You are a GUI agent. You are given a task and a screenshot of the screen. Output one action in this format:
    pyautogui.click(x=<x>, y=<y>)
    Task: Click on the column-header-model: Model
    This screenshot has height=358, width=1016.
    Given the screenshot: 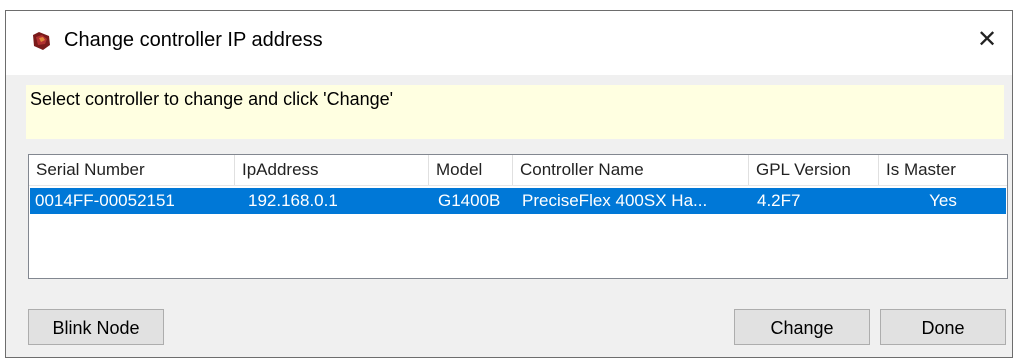 What is the action you would take?
    pyautogui.click(x=471, y=170)
    